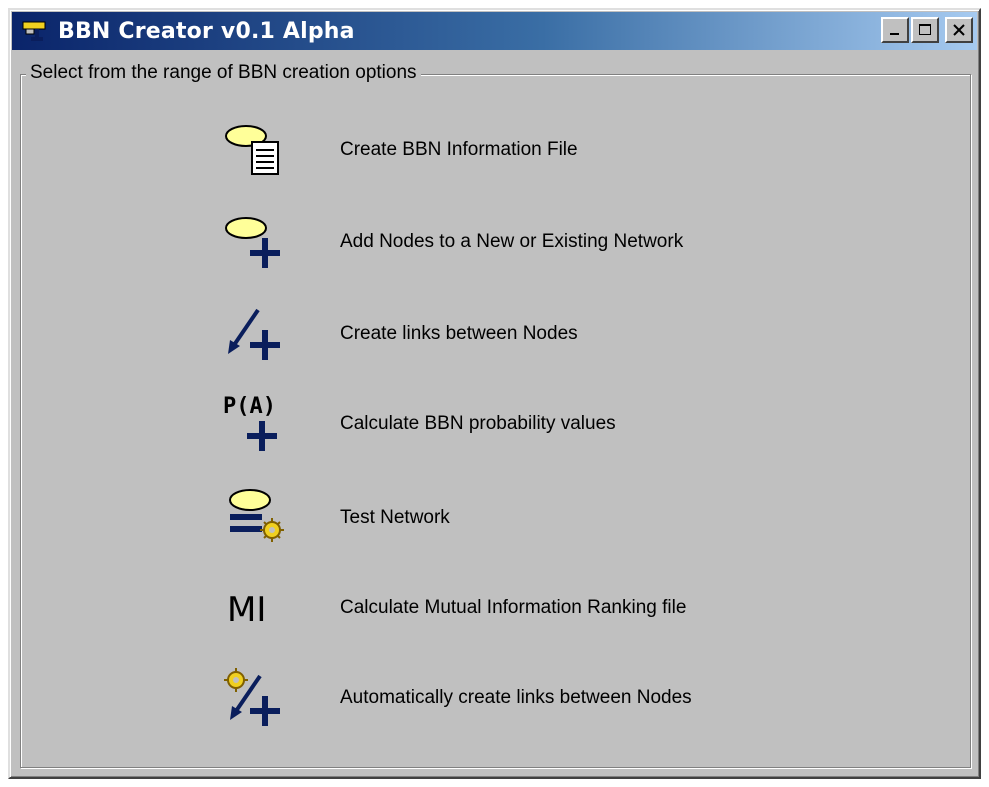 The image size is (989, 787). I want to click on minimize-icon, so click(894, 34).